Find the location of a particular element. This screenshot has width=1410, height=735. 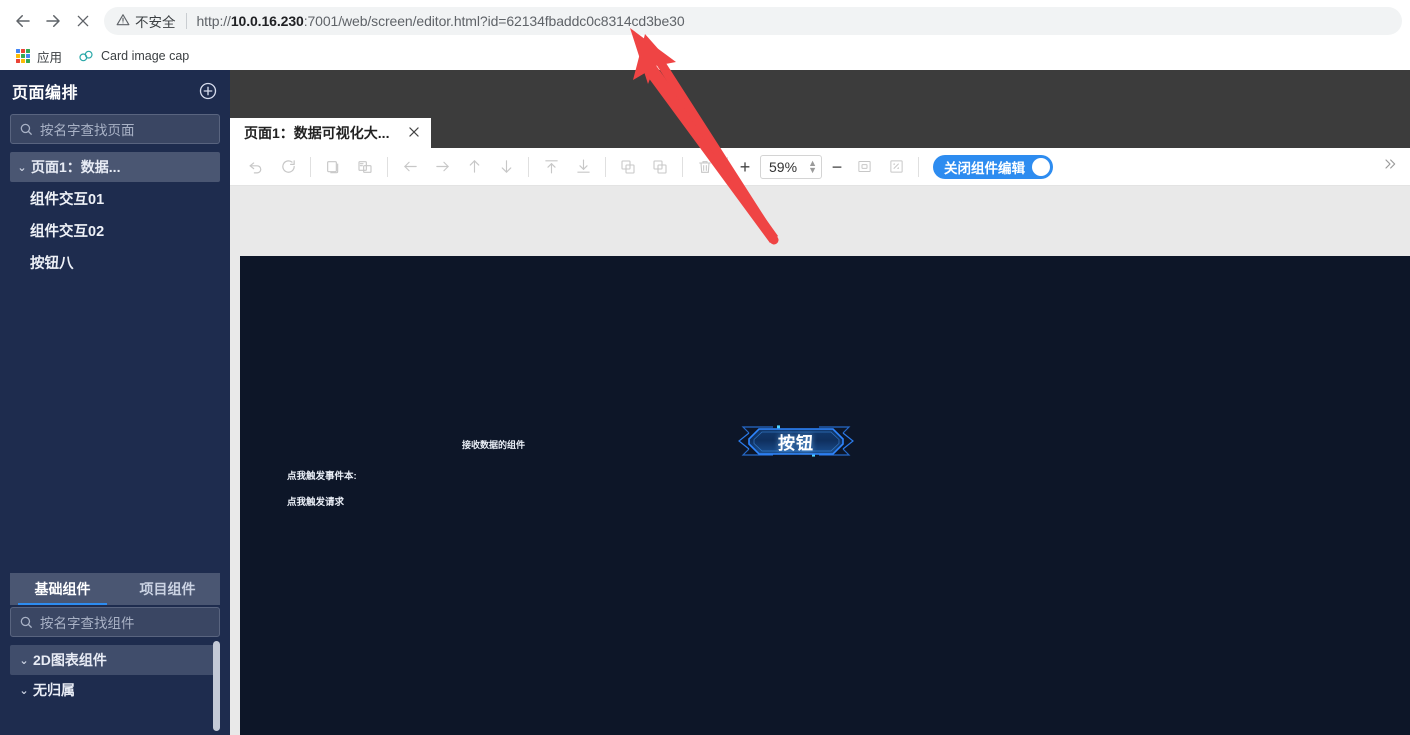

component-category-2d-charts: ⌄ 2D图表组件 is located at coordinates (115, 660).